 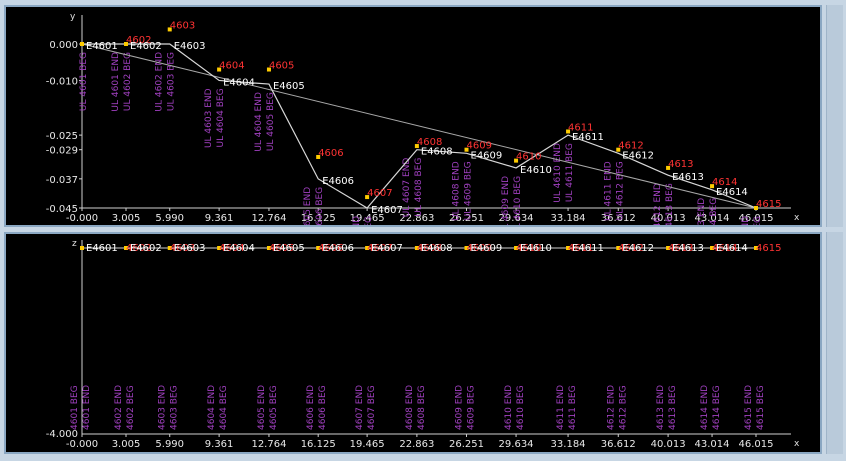 I want to click on vertical-label: 4612 BEG, so click(x=623, y=407).